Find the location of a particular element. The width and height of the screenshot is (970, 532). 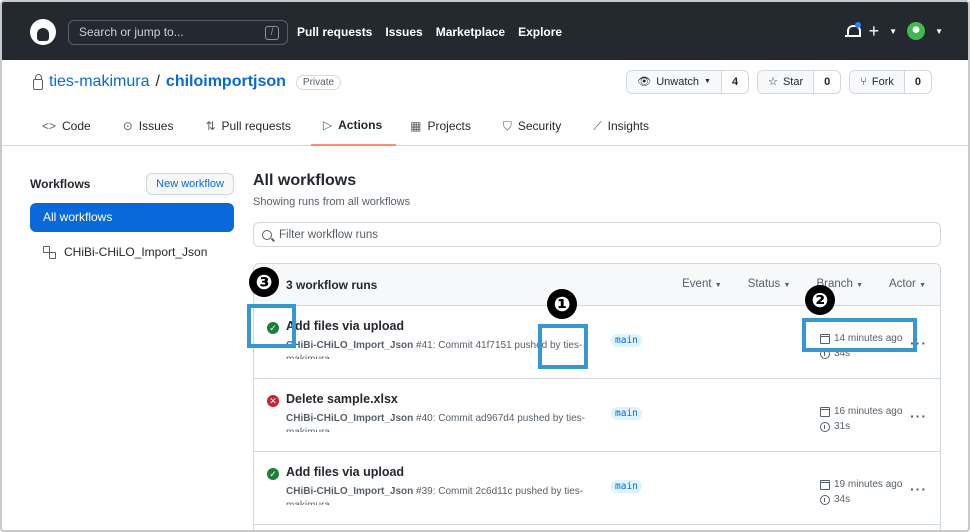

tab-label: Actions is located at coordinates (360, 125).